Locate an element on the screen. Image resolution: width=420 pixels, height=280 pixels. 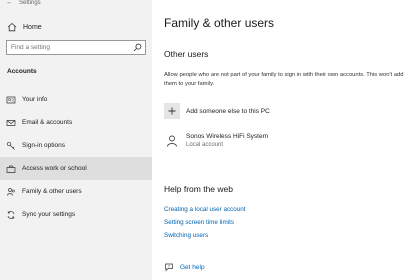
other-users-heading: Other users is located at coordinates (186, 54).